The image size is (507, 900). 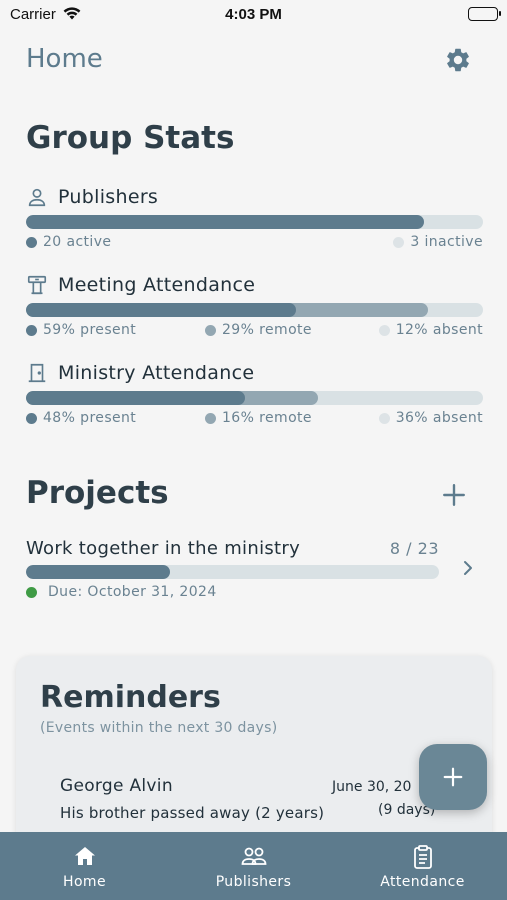 What do you see at coordinates (31, 592) in the screenshot?
I see `due-status-dot` at bounding box center [31, 592].